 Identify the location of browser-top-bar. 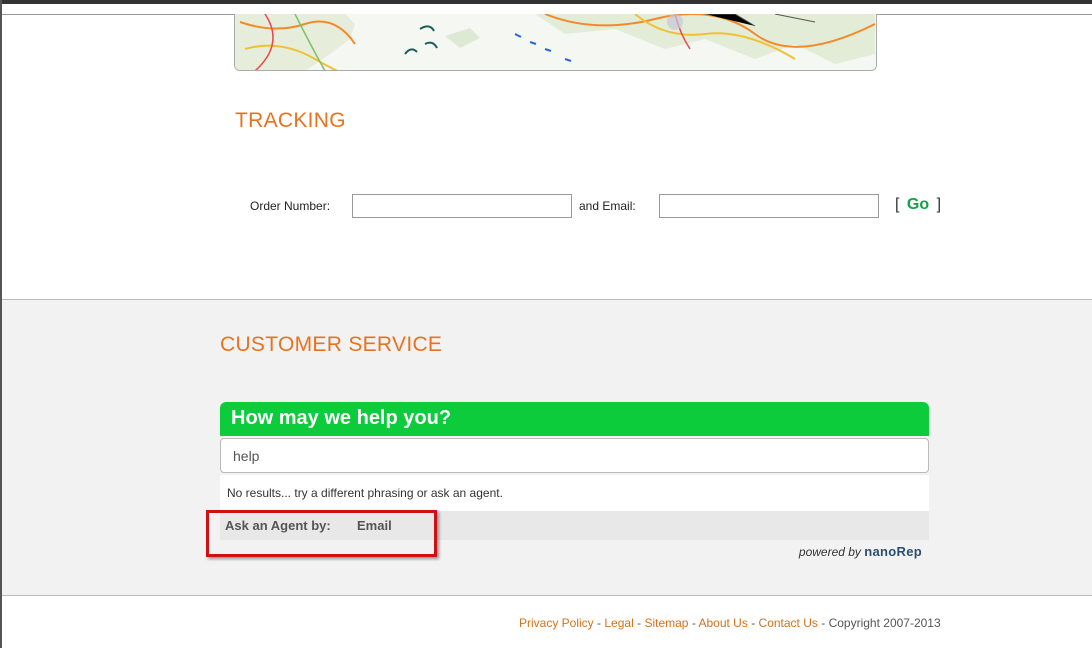
(546, 2).